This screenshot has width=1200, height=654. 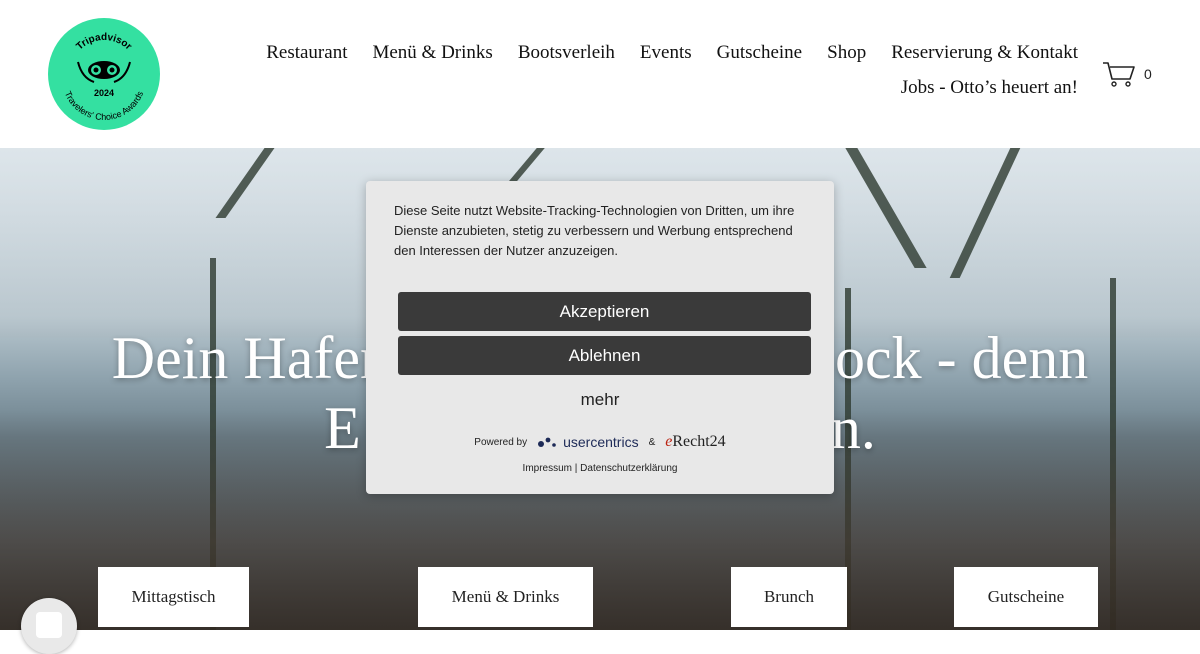 I want to click on privacy-settings-button, so click(x=49, y=626).